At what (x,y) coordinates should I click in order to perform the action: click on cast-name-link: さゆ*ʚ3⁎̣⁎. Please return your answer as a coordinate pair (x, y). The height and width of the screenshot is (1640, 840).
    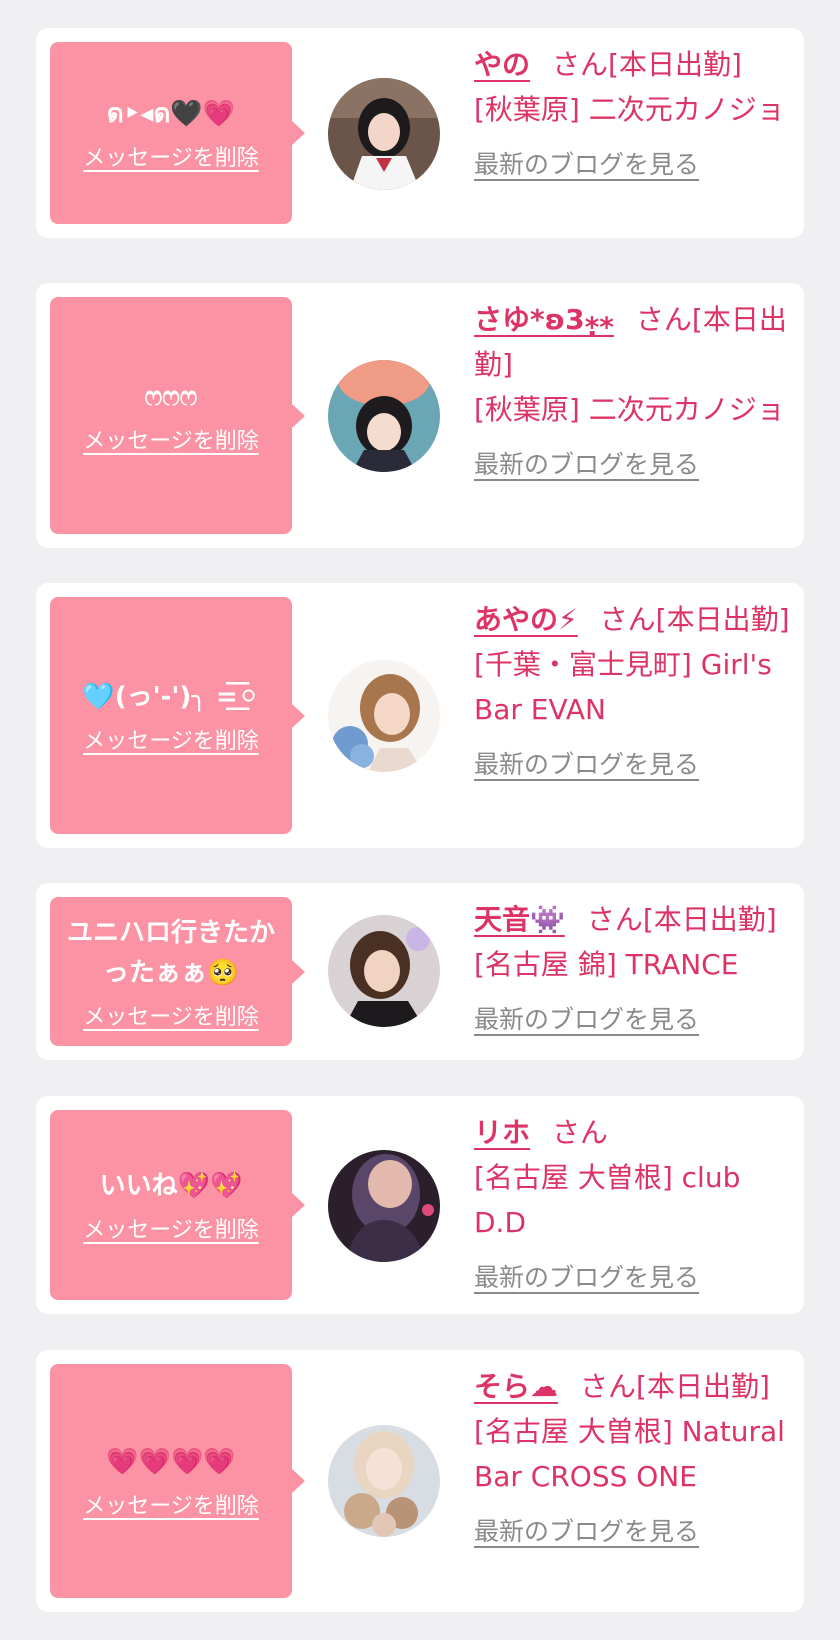
    Looking at the image, I should click on (544, 319).